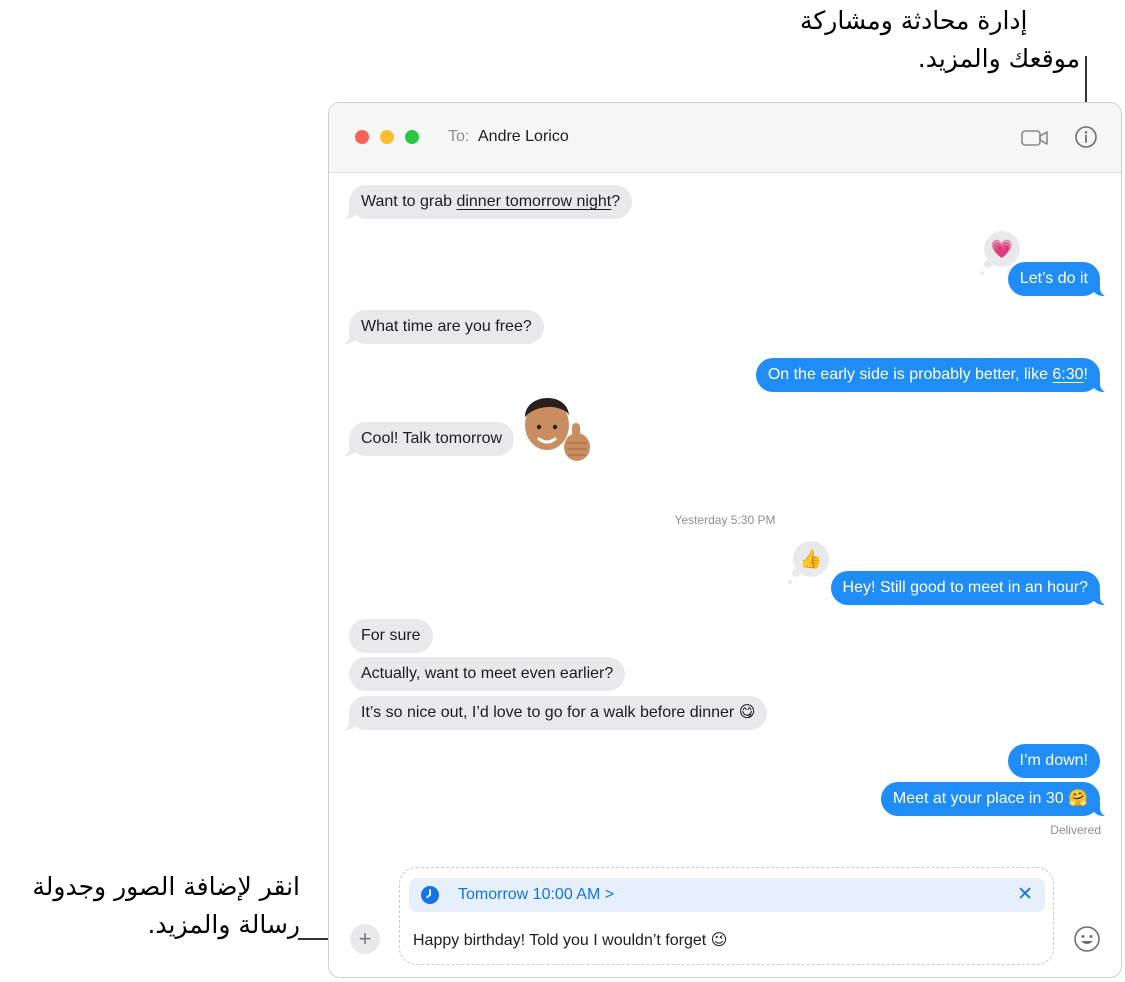 The image size is (1125, 982). I want to click on message-outgoing: Meet at your place in 30 🤗, so click(995, 799).